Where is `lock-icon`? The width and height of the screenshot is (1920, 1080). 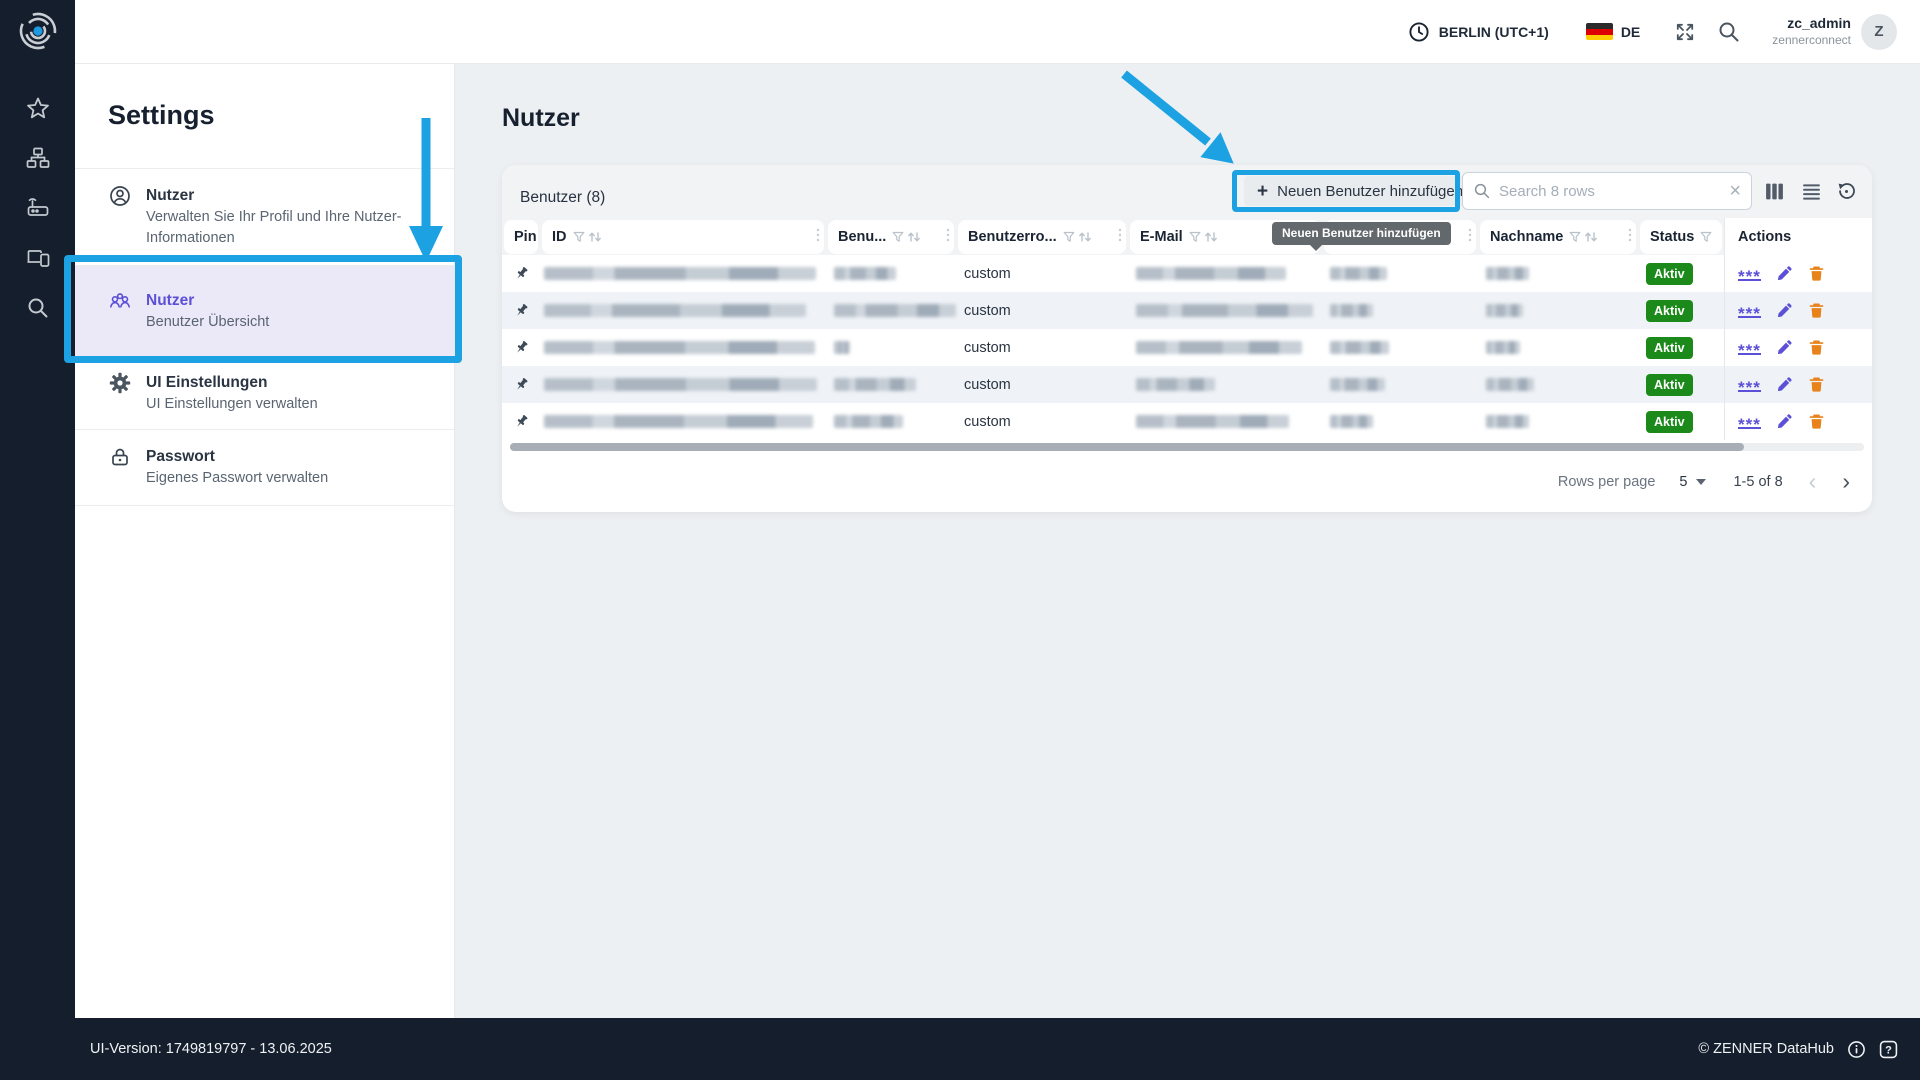
lock-icon is located at coordinates (120, 457).